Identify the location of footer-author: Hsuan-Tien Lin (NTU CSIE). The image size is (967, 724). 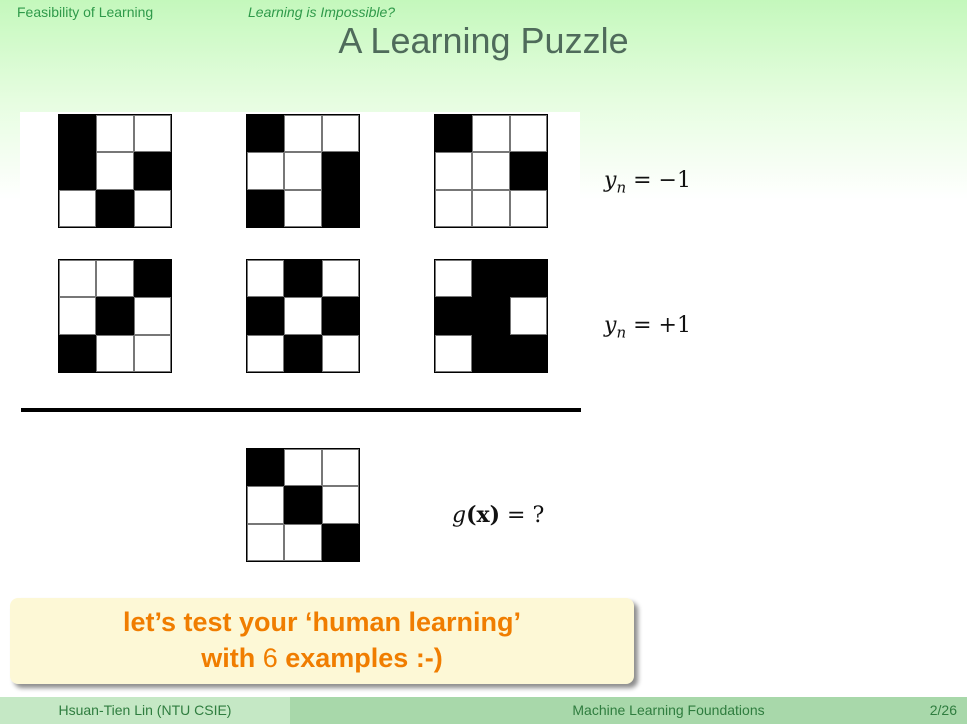
(145, 710).